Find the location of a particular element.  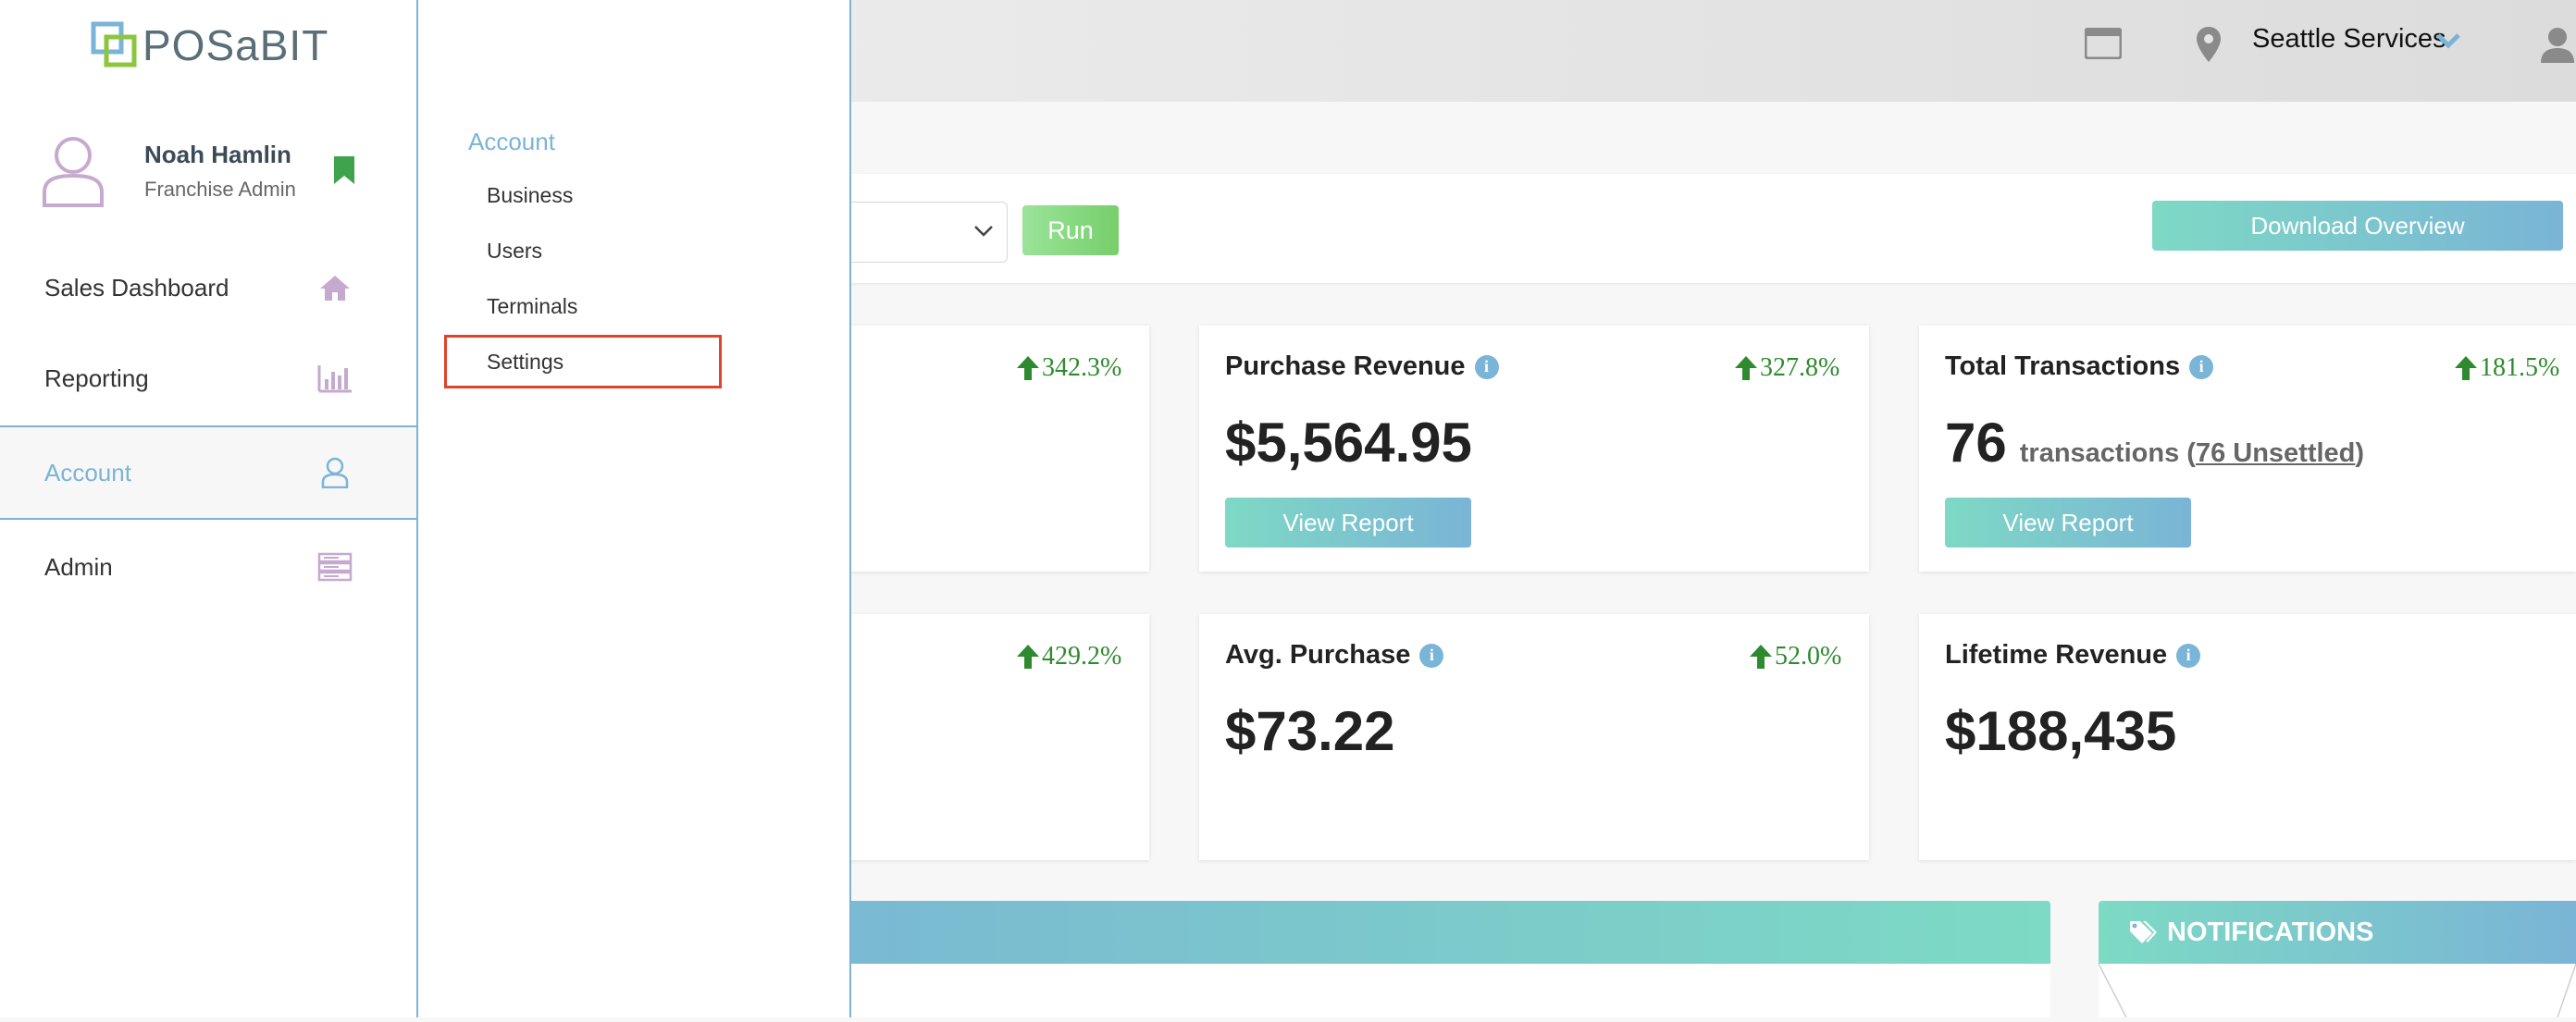

sidebar-item-account: Account is located at coordinates (208, 472).